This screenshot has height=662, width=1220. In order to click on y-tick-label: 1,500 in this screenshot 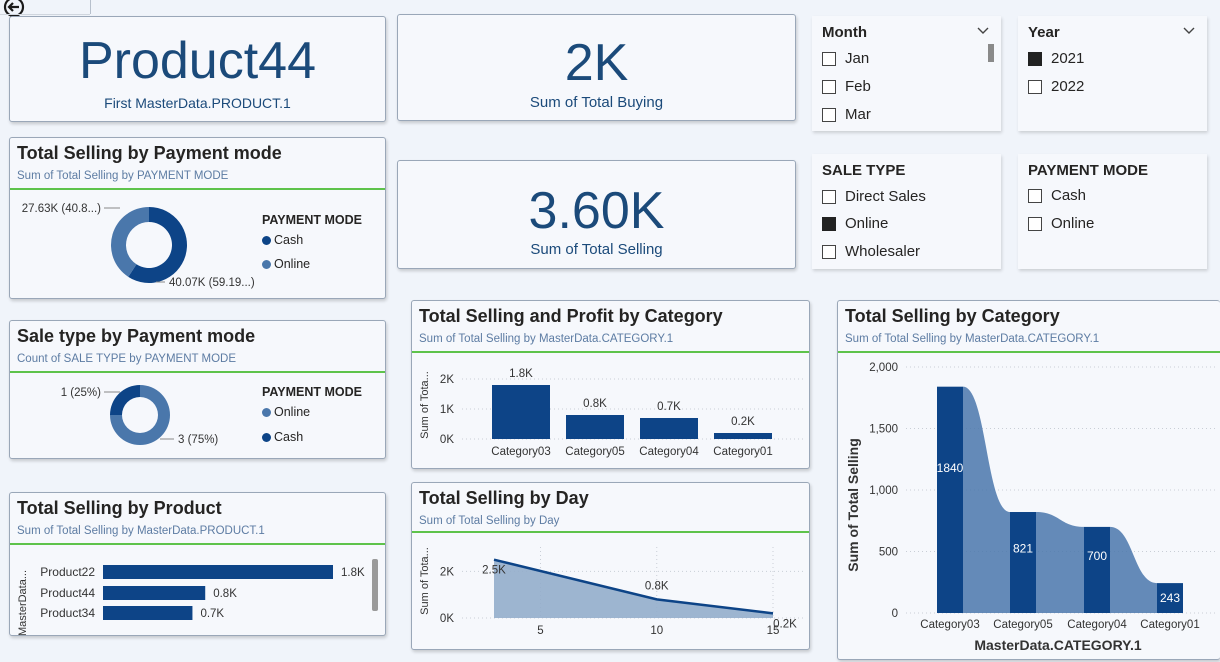, I will do `click(883, 430)`.